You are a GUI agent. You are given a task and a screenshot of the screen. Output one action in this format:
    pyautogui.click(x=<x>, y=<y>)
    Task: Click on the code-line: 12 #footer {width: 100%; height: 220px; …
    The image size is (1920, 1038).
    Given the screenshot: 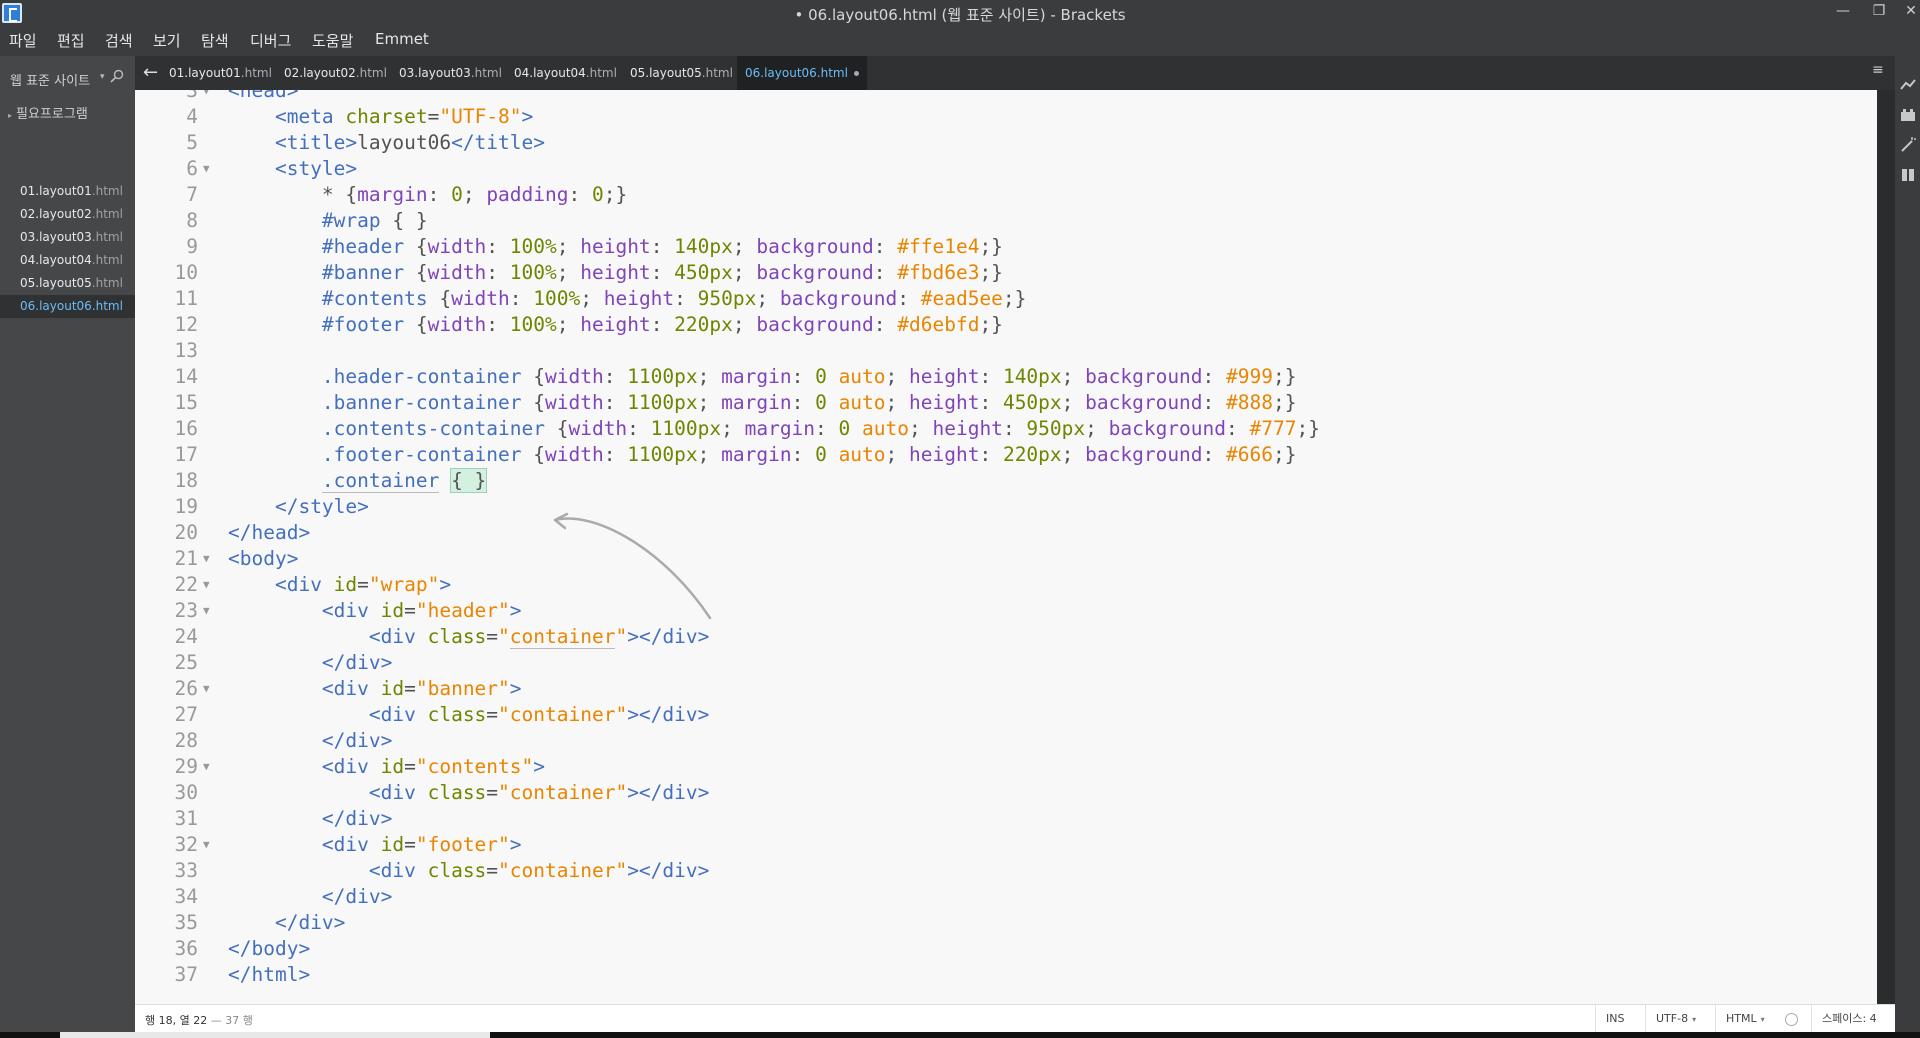 What is the action you would take?
    pyautogui.click(x=1006, y=325)
    